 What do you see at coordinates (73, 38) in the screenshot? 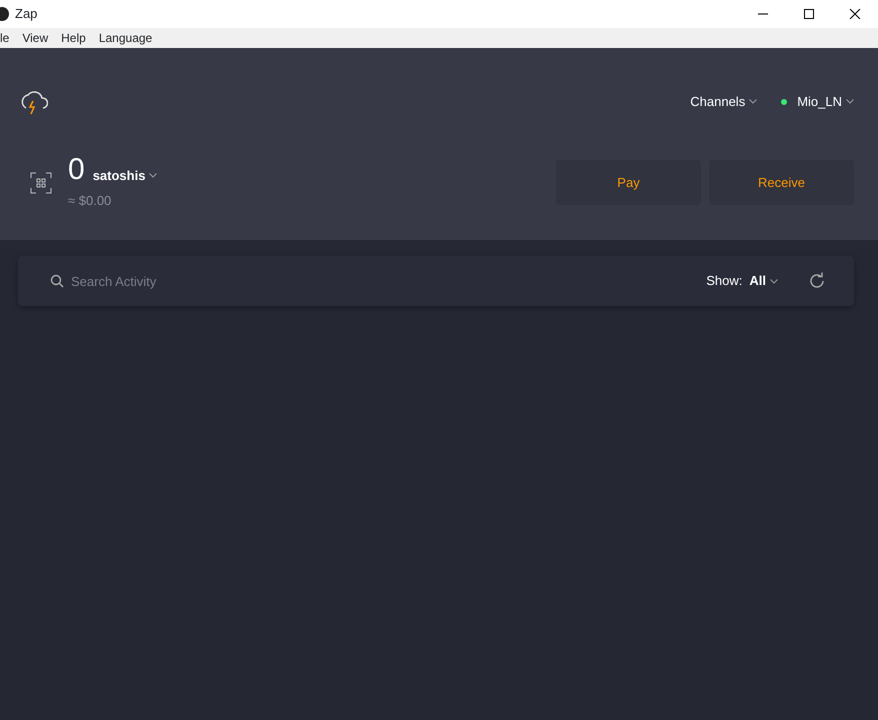
I see `menu-item: Help` at bounding box center [73, 38].